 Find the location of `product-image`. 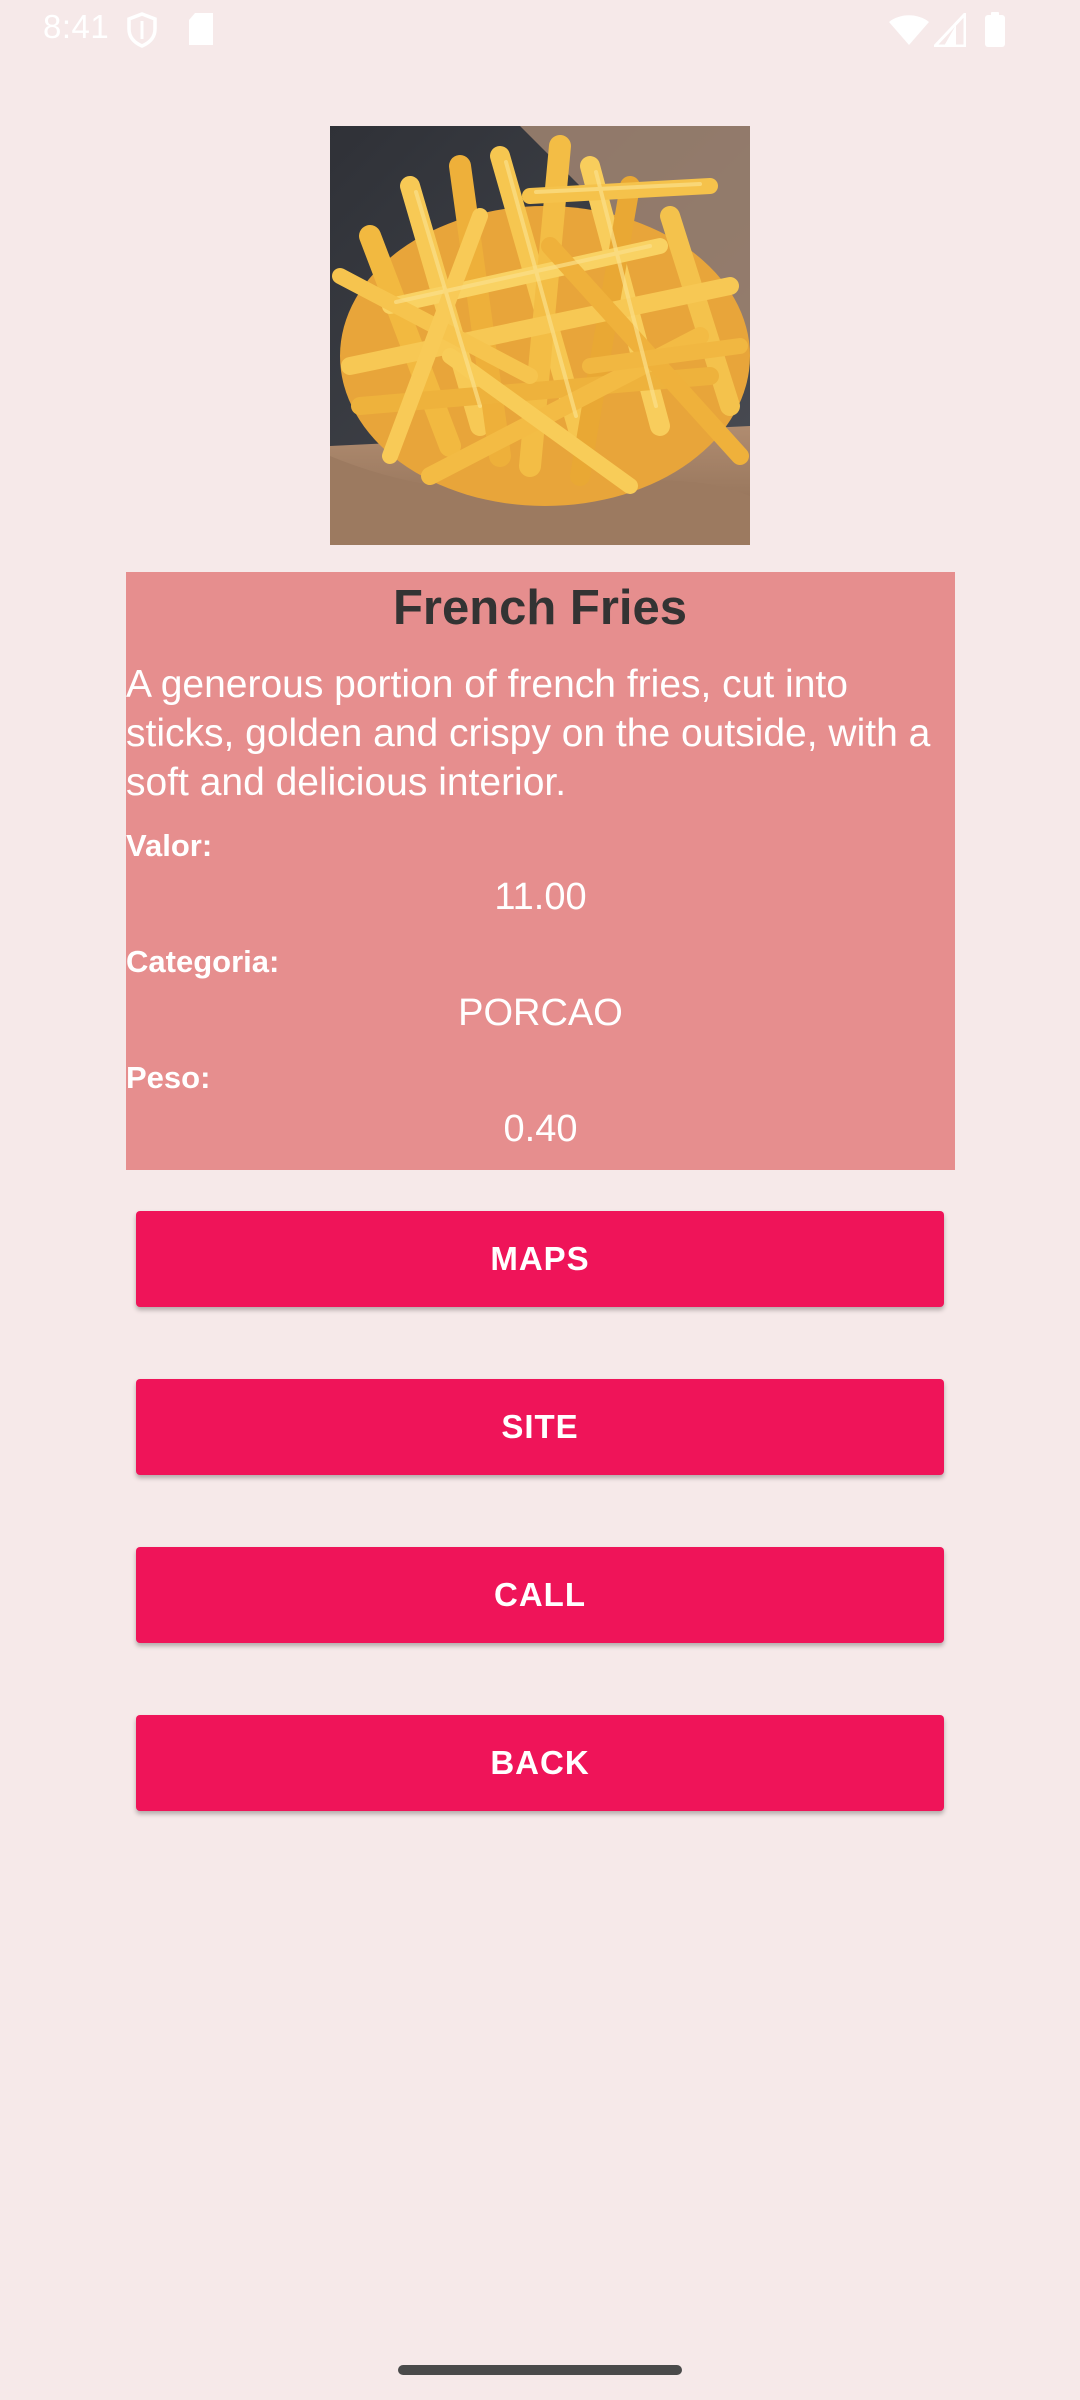

product-image is located at coordinates (540, 335).